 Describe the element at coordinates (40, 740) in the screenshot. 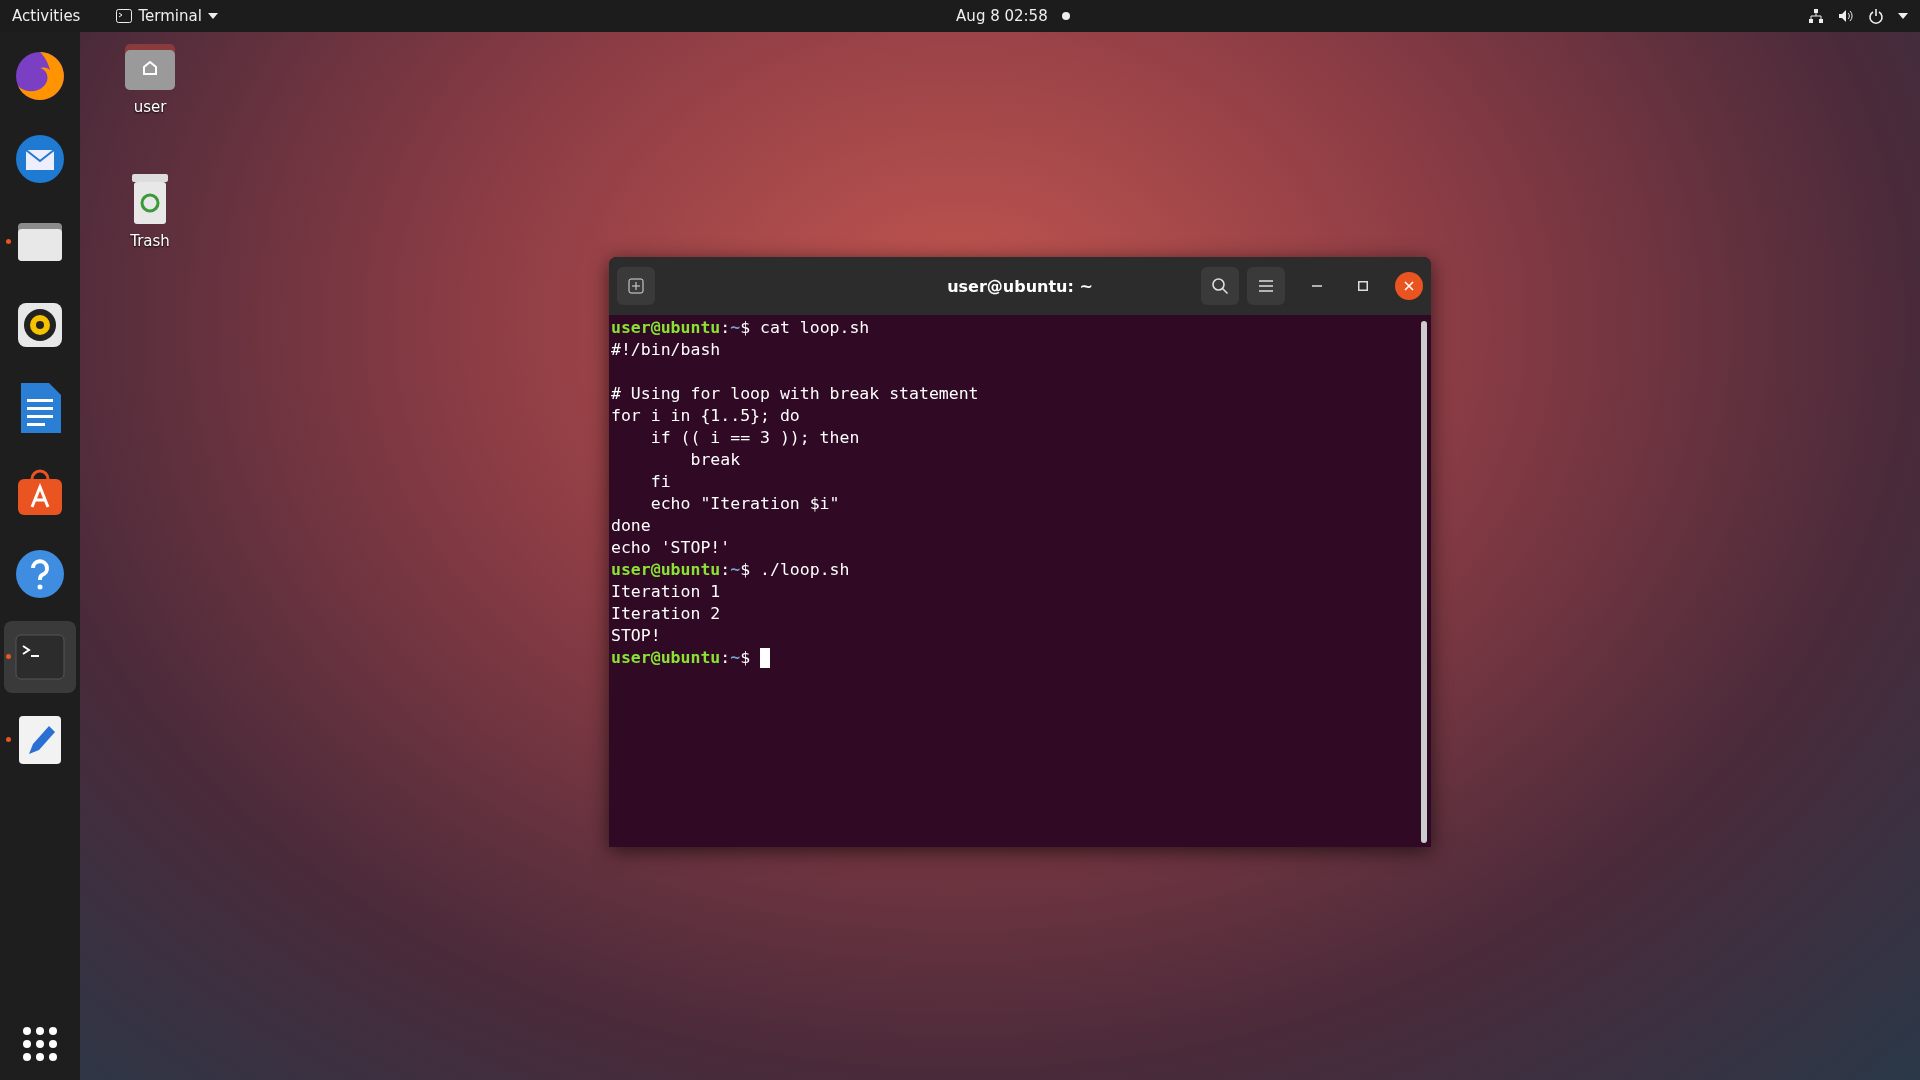

I see `pencil-icon` at that location.